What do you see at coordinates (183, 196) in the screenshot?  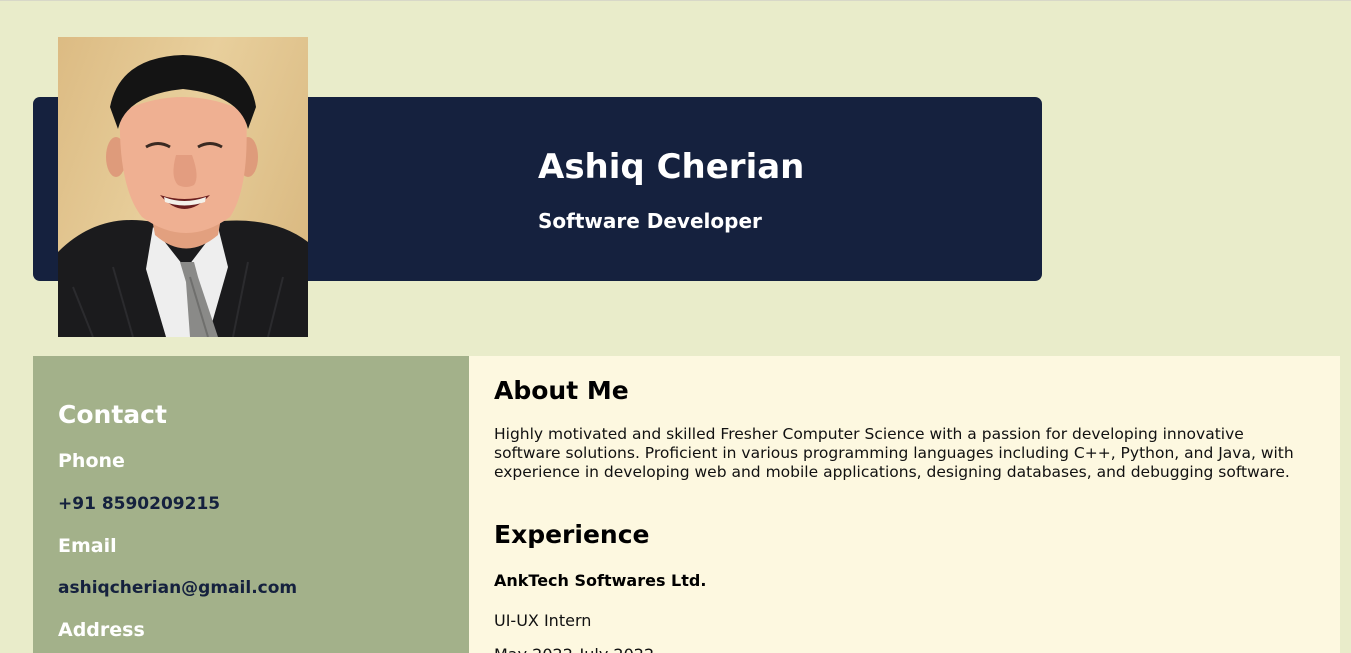 I see `portrait-illustration` at bounding box center [183, 196].